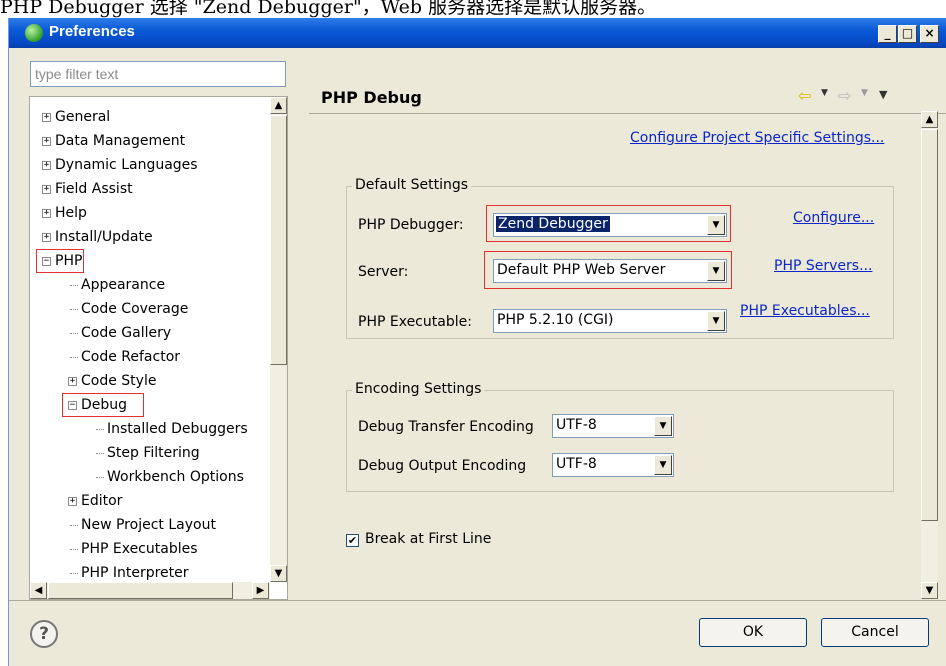  I want to click on tree-item: + Install/Update, so click(149, 237).